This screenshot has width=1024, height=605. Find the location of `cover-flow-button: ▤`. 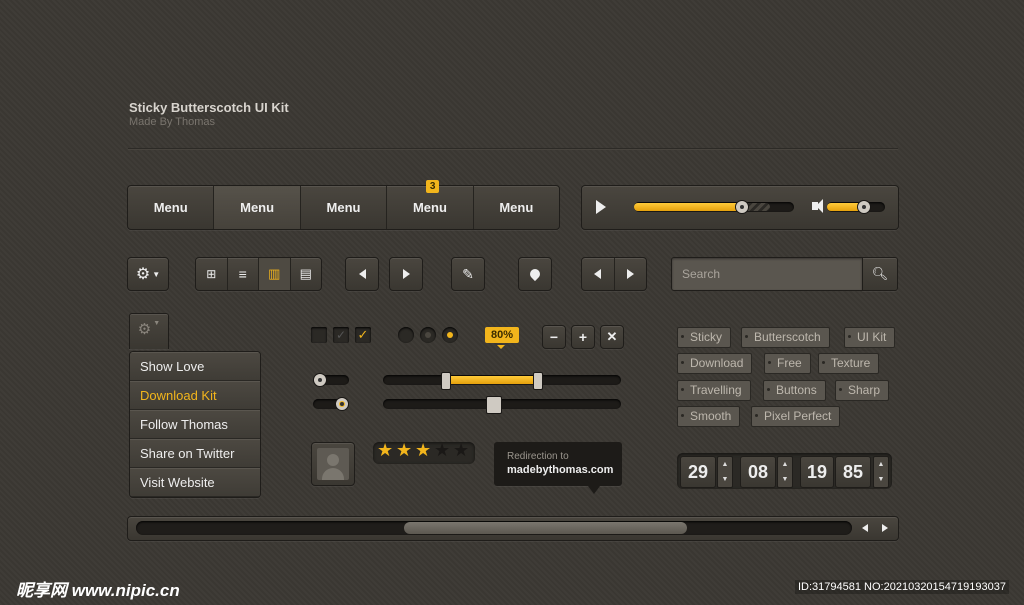

cover-flow-button: ▤ is located at coordinates (306, 274).